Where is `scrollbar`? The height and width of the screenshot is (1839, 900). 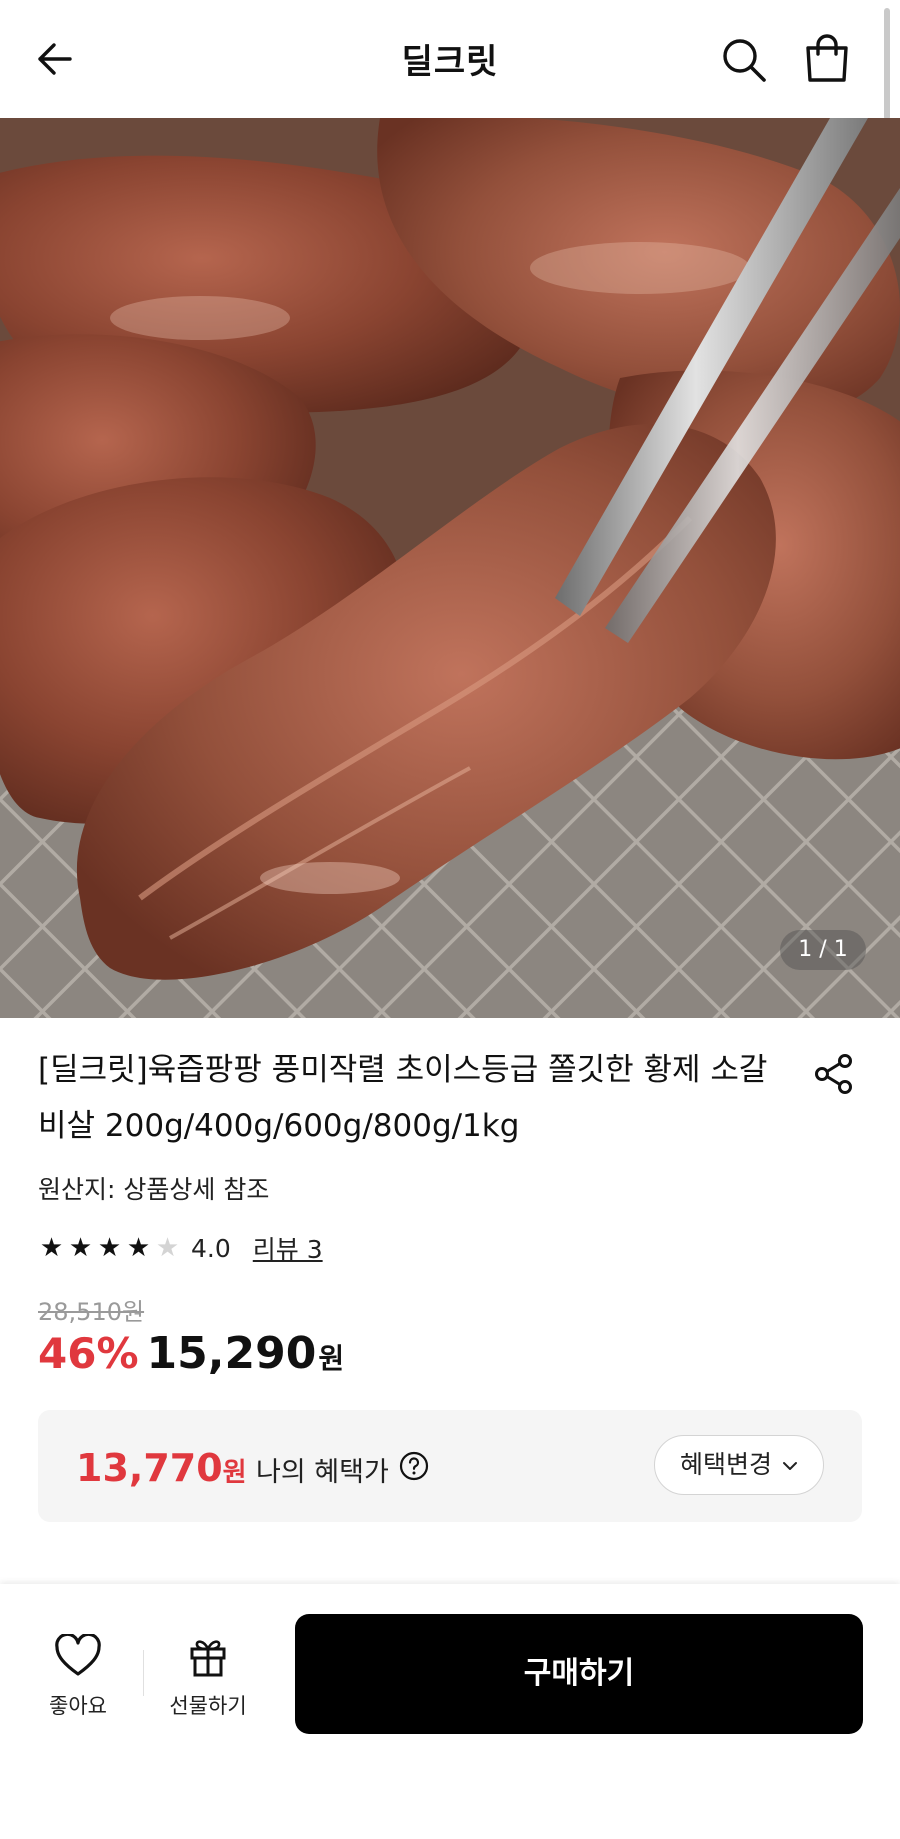
scrollbar is located at coordinates (887, 64).